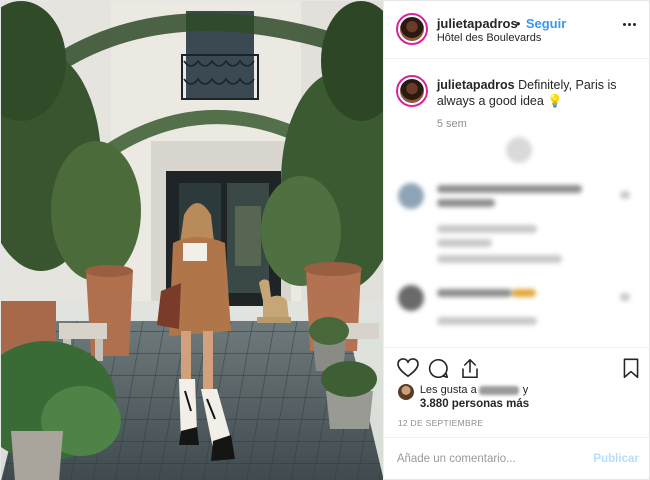 The image size is (650, 480). I want to click on more-options-icon, so click(629, 25).